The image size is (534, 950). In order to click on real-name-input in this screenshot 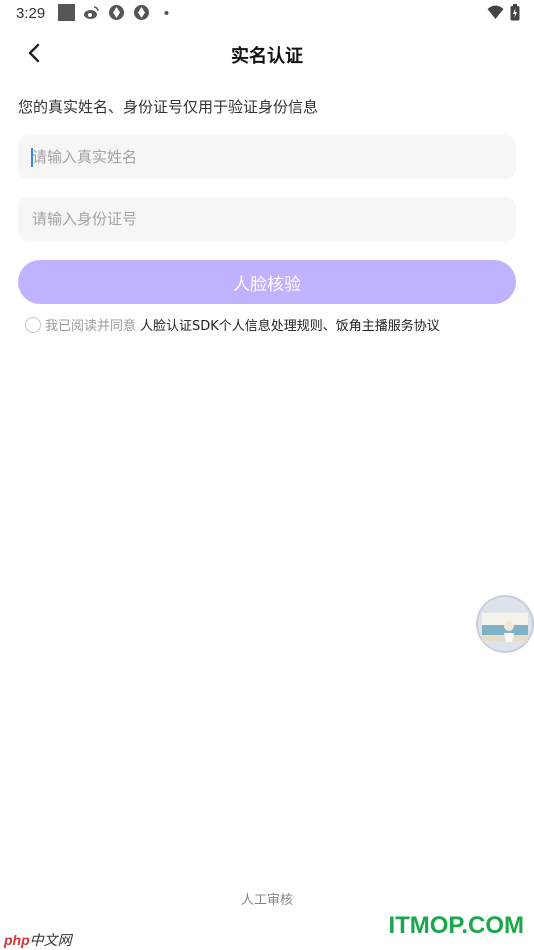, I will do `click(260, 157)`.